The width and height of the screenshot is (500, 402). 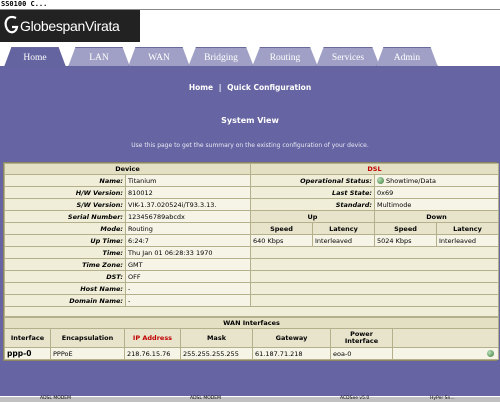 I want to click on page-title: System View, so click(x=250, y=120).